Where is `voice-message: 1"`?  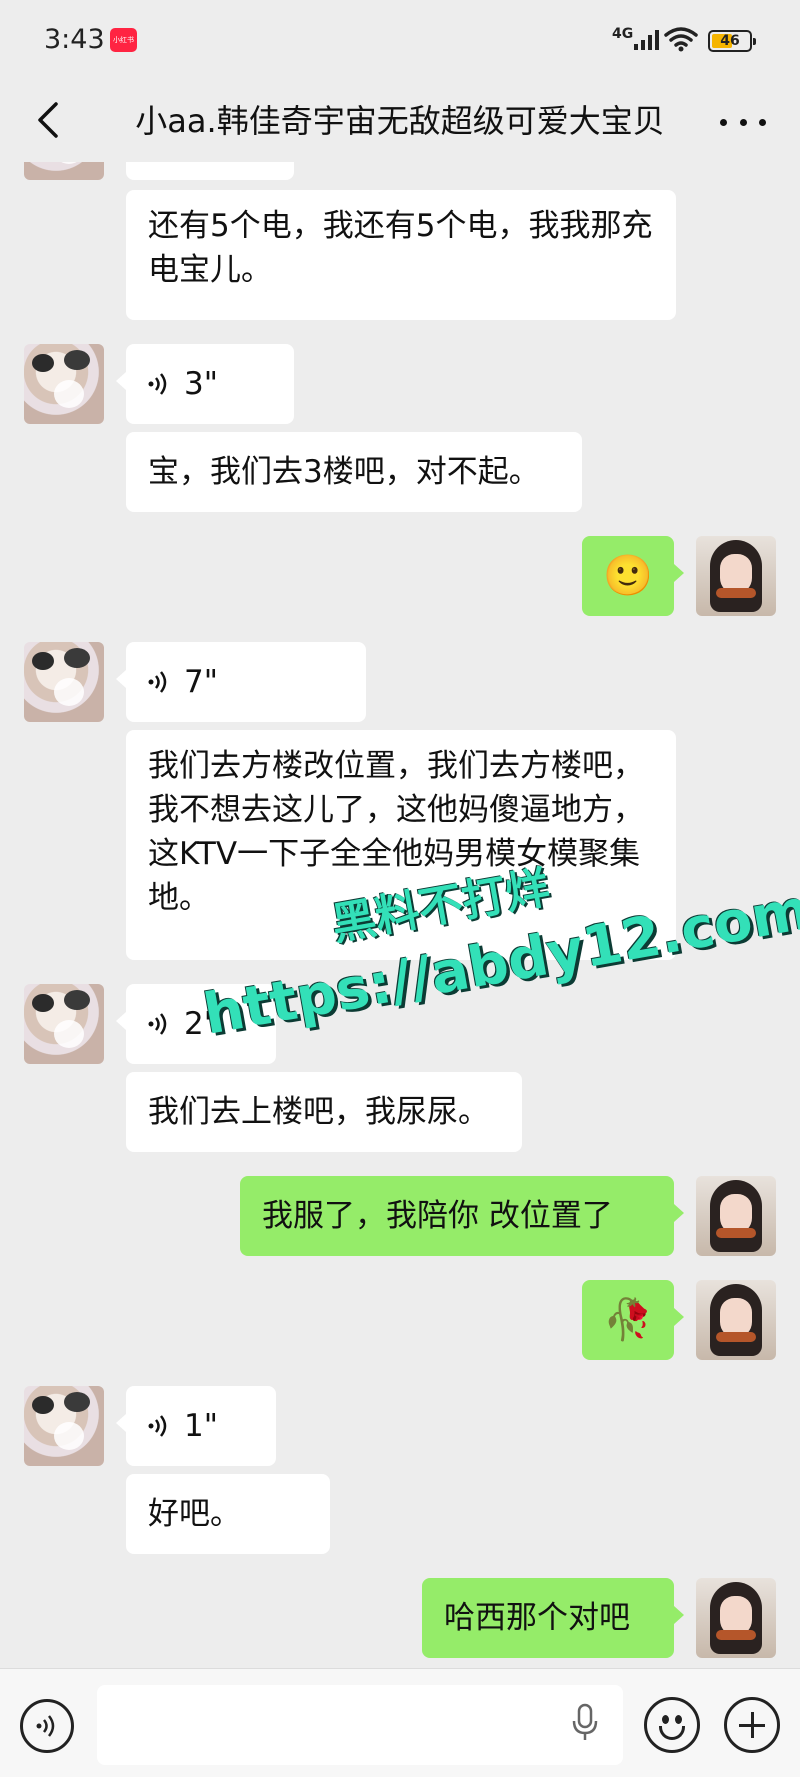 voice-message: 1" is located at coordinates (196, 1426).